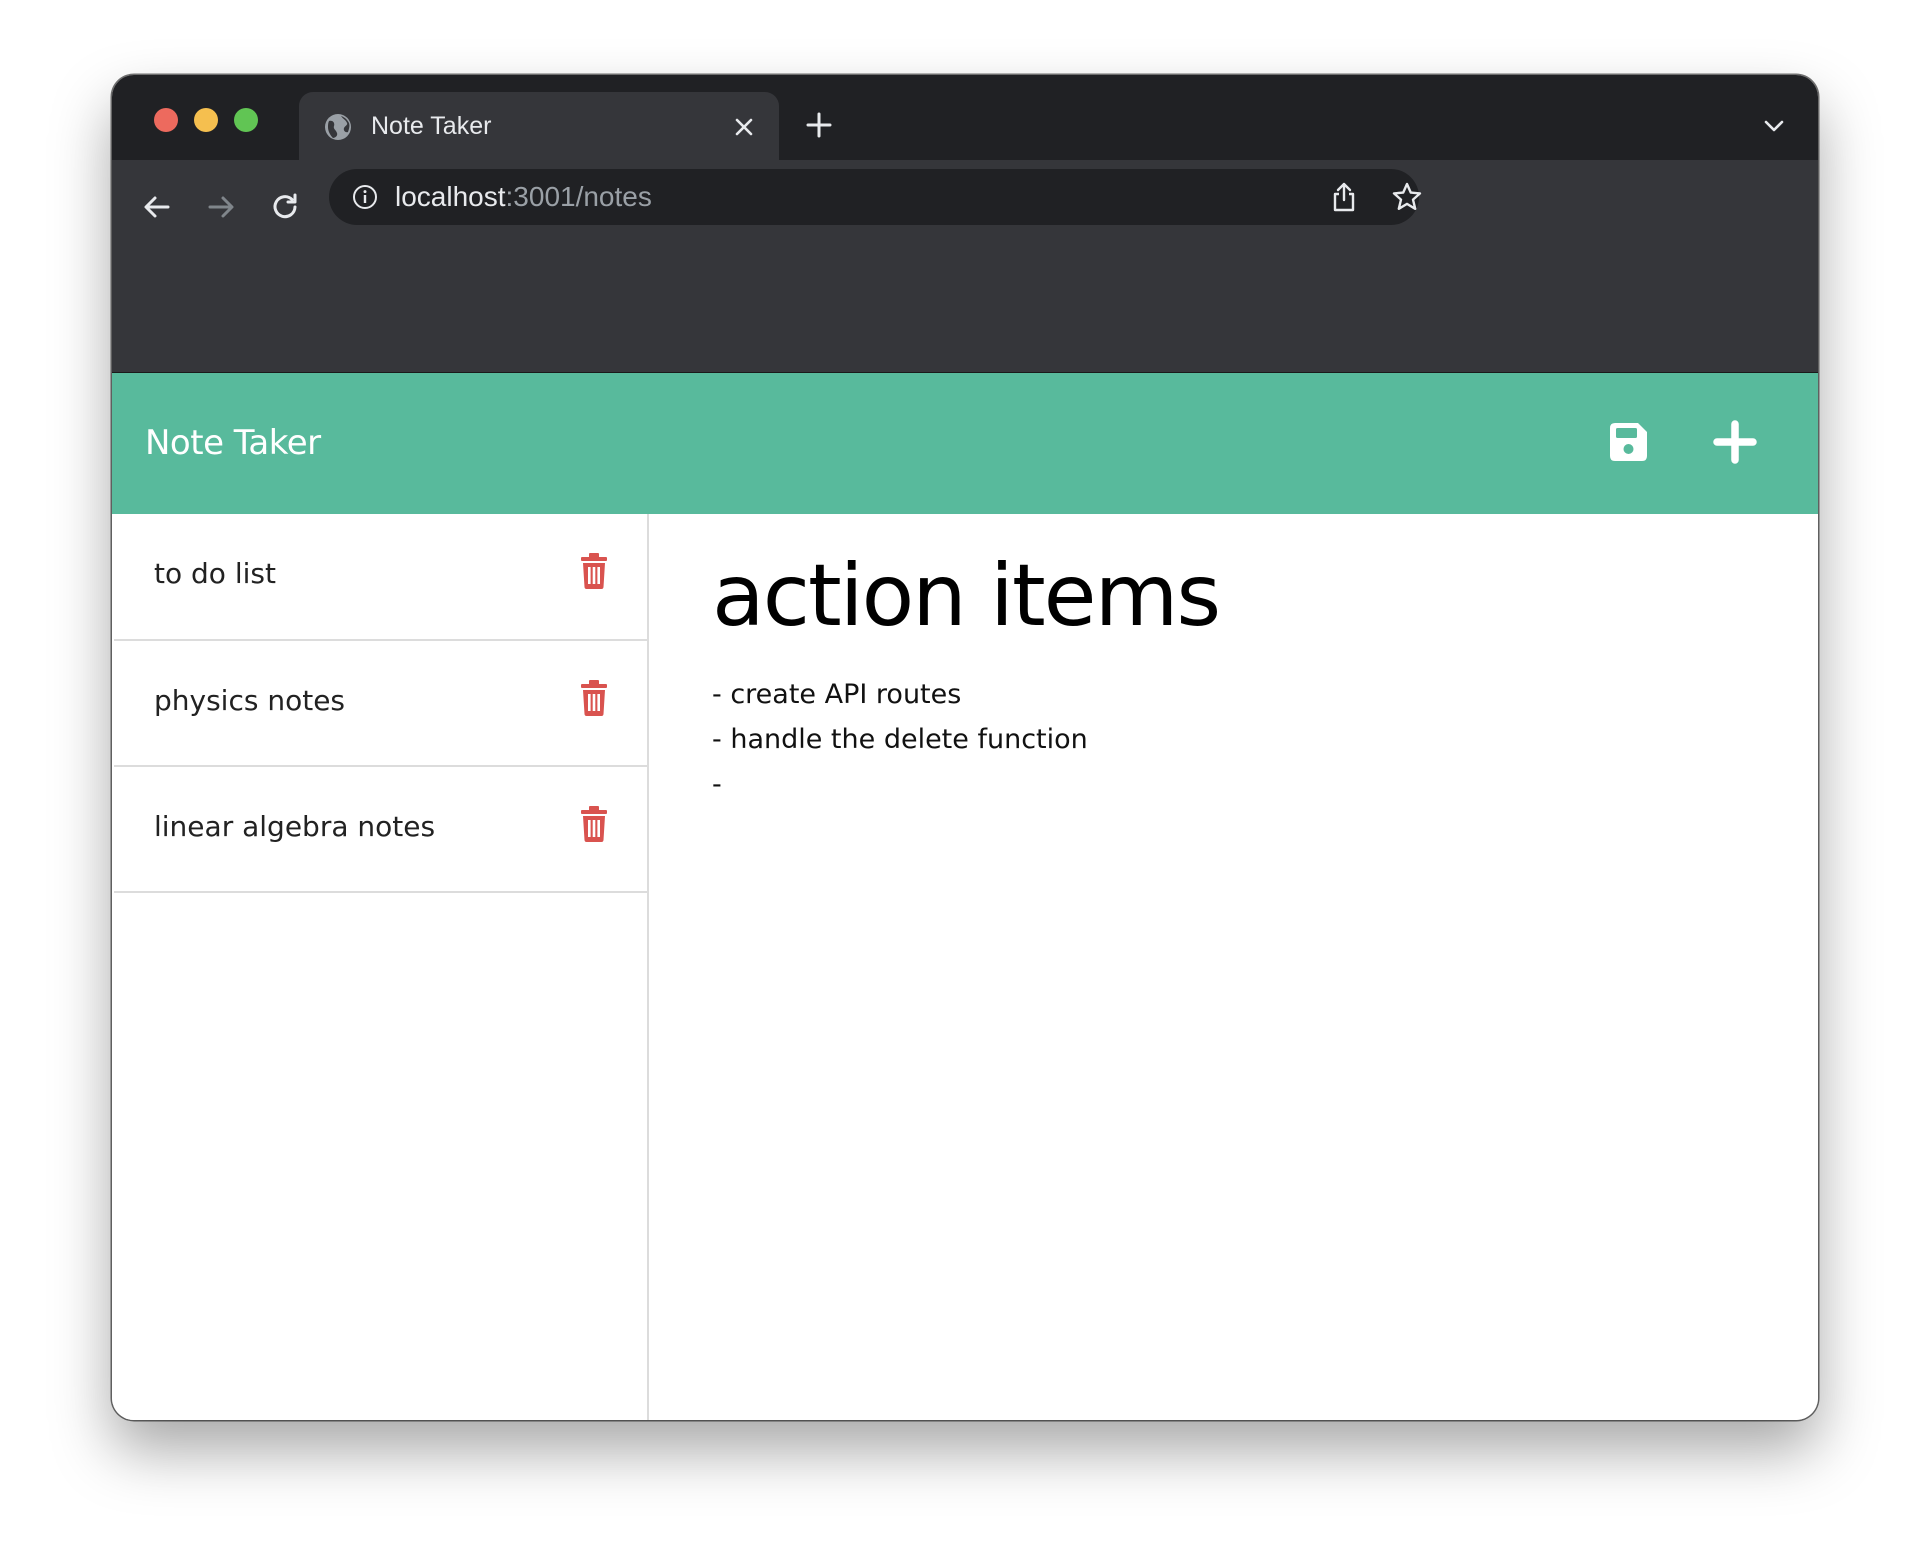 Image resolution: width=1930 pixels, height=1568 pixels. Describe the element at coordinates (249, 701) in the screenshot. I see `note-title: physics notes` at that location.